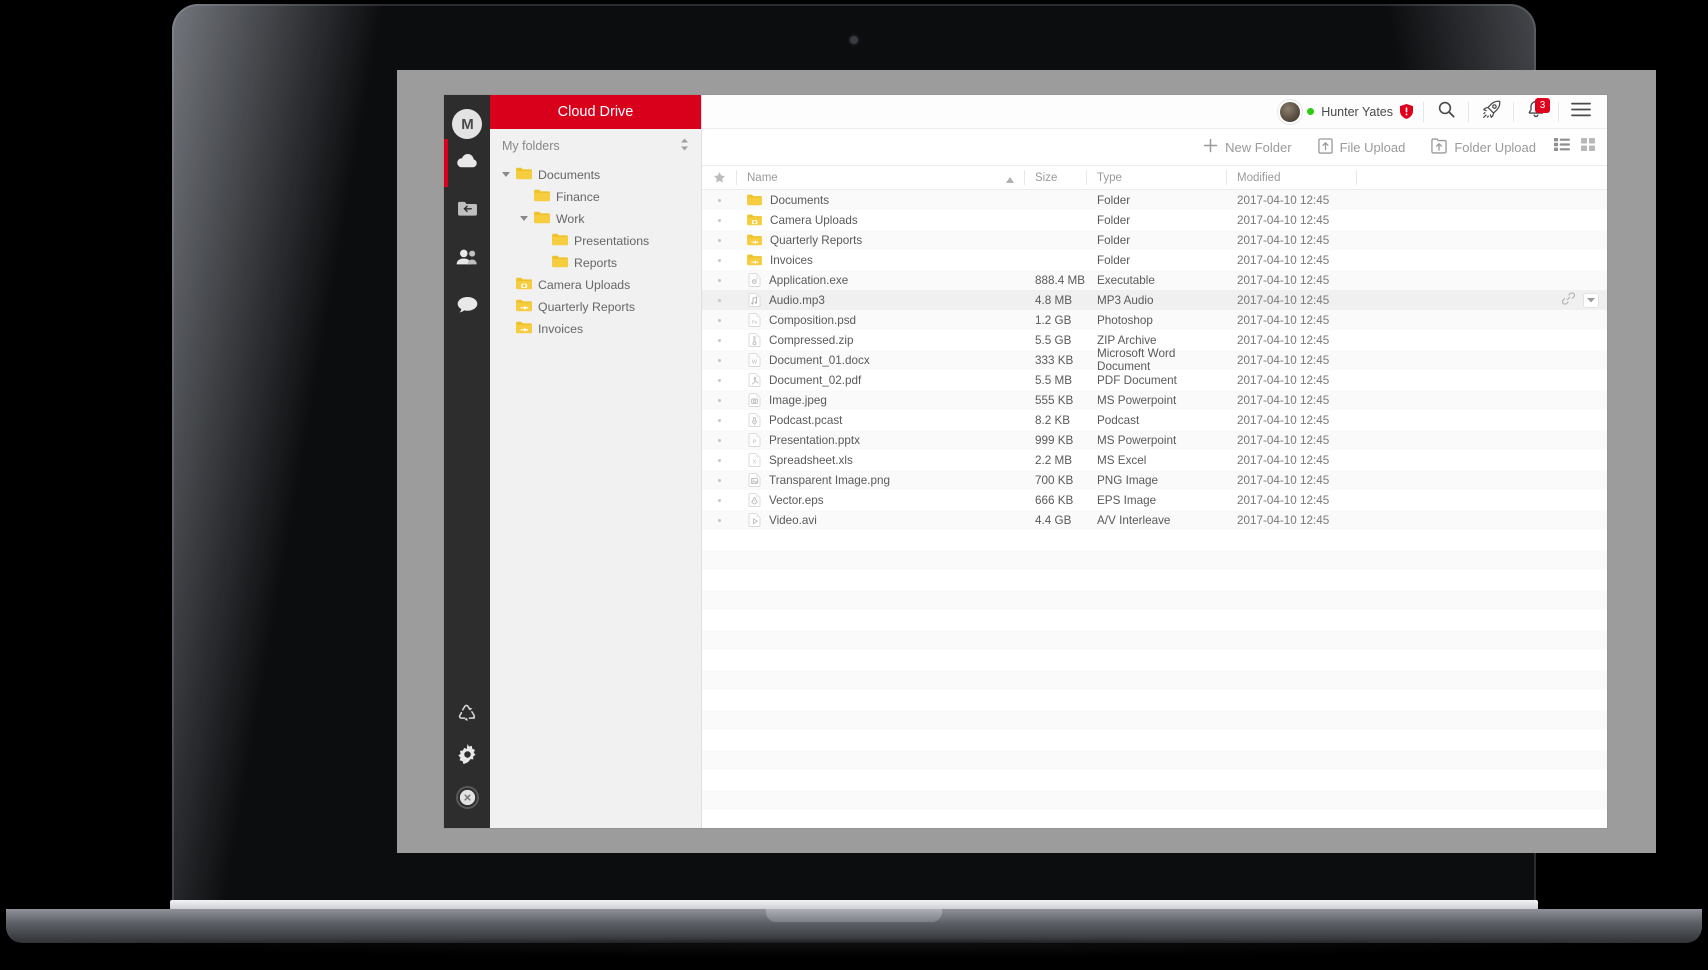 Image resolution: width=1708 pixels, height=970 pixels. I want to click on column-header-star, so click(719, 177).